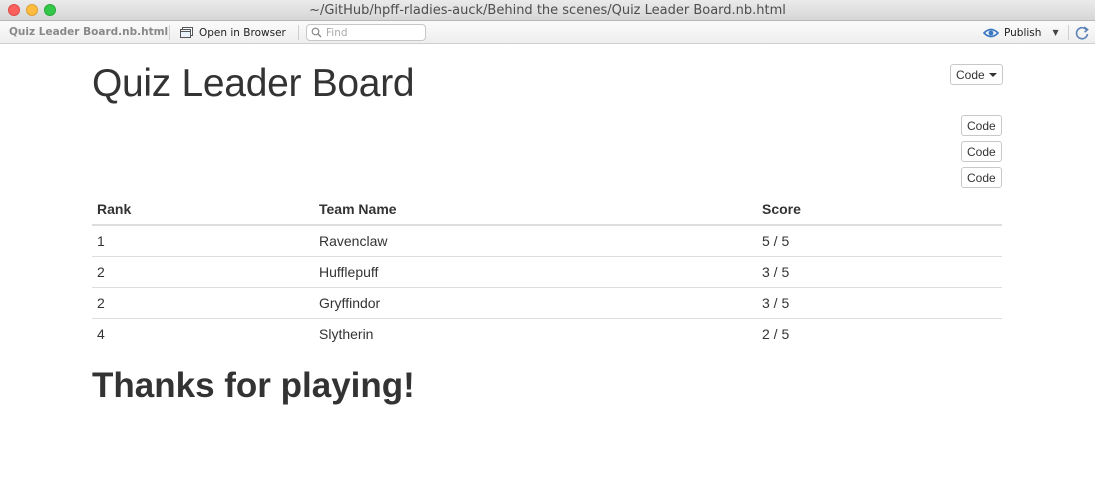  I want to click on refresh-icon, so click(1082, 33).